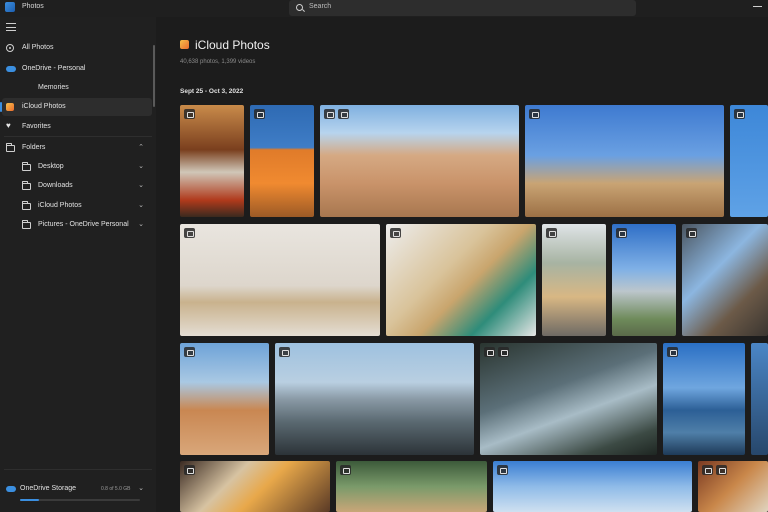  I want to click on chevron-up-icon: ⌃, so click(141, 147).